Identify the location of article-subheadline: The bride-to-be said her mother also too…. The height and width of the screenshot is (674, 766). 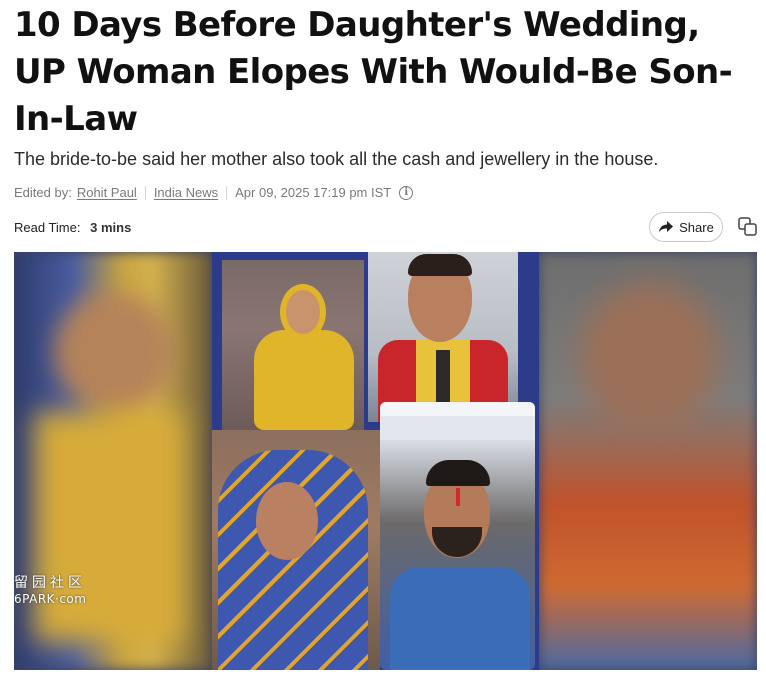
(336, 159).